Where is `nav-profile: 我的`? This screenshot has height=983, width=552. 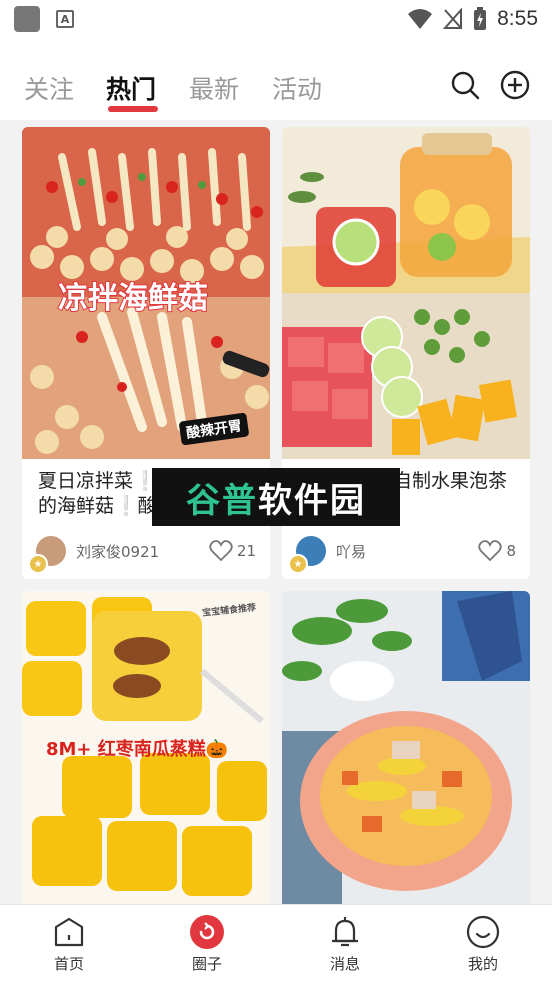
nav-profile: 我的 is located at coordinates (483, 944).